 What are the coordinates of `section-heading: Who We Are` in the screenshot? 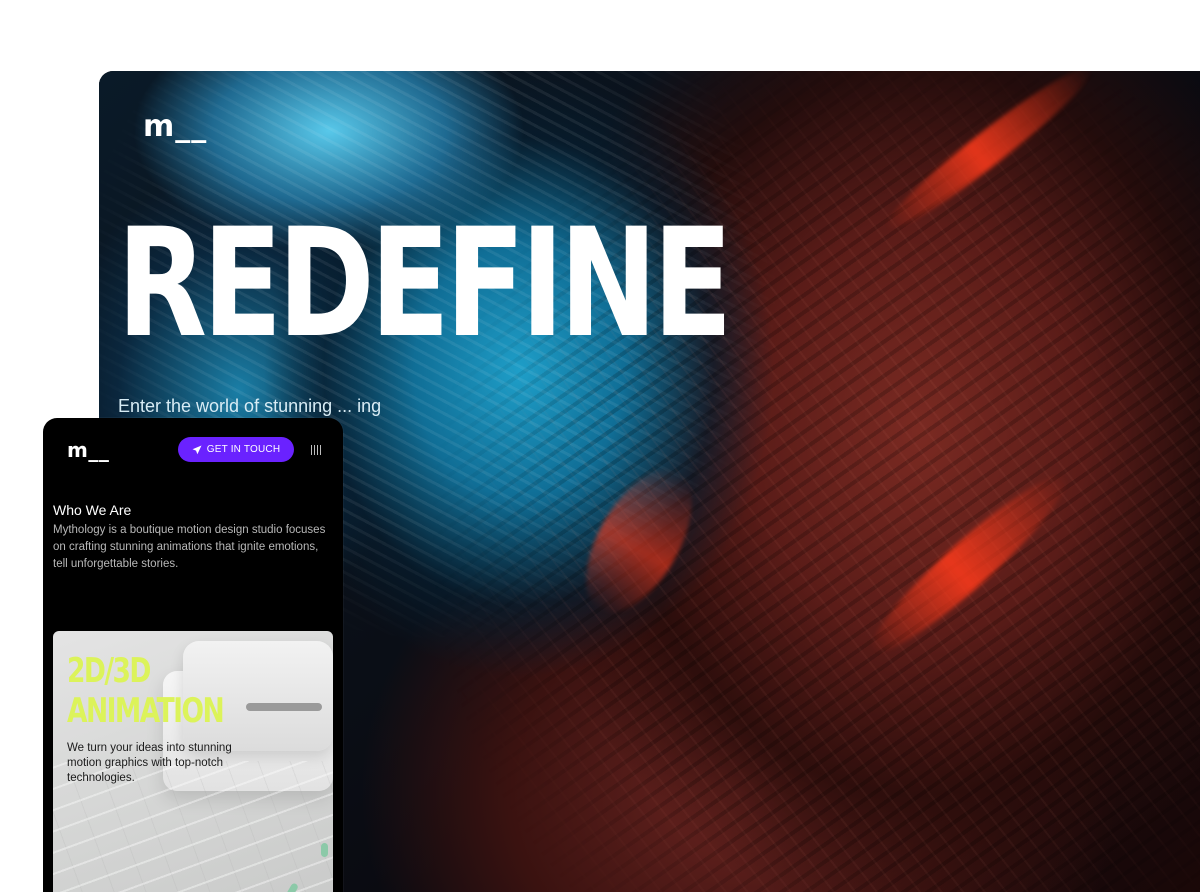 It's located at (92, 510).